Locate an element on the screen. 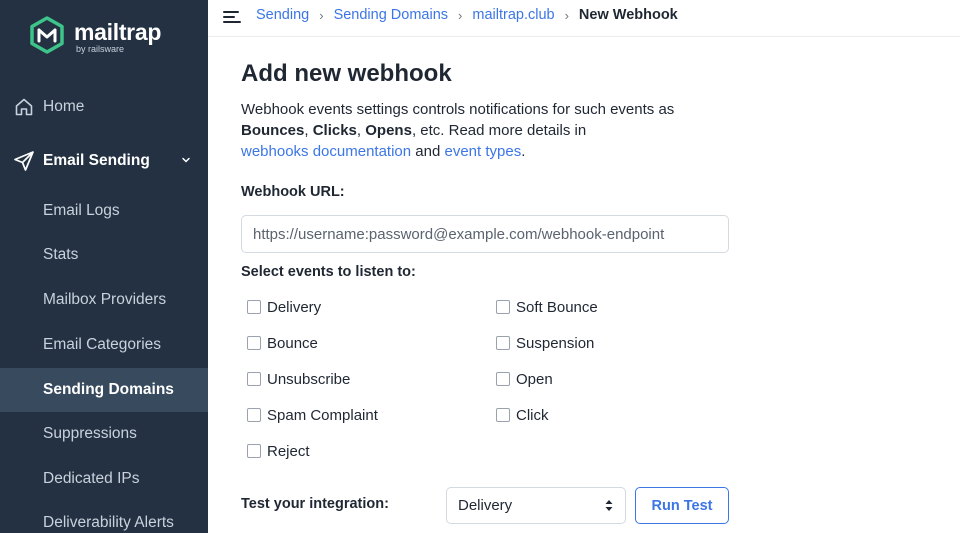 This screenshot has height=533, width=960. logo: mailtrap by railsware is located at coordinates (95, 37).